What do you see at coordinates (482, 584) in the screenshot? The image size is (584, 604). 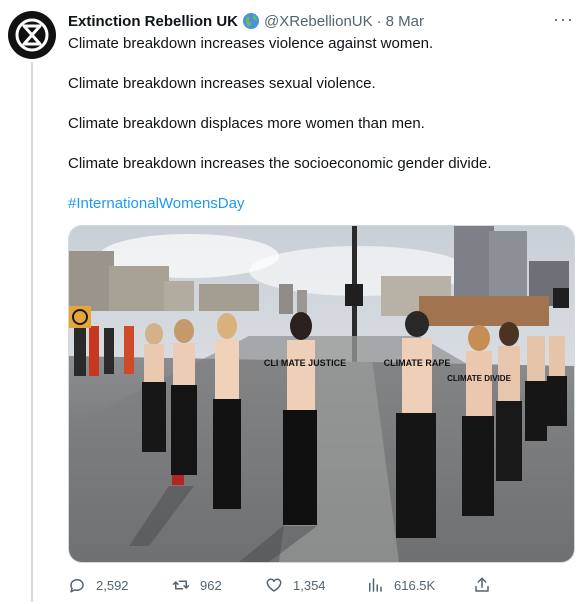 I see `share-icon` at bounding box center [482, 584].